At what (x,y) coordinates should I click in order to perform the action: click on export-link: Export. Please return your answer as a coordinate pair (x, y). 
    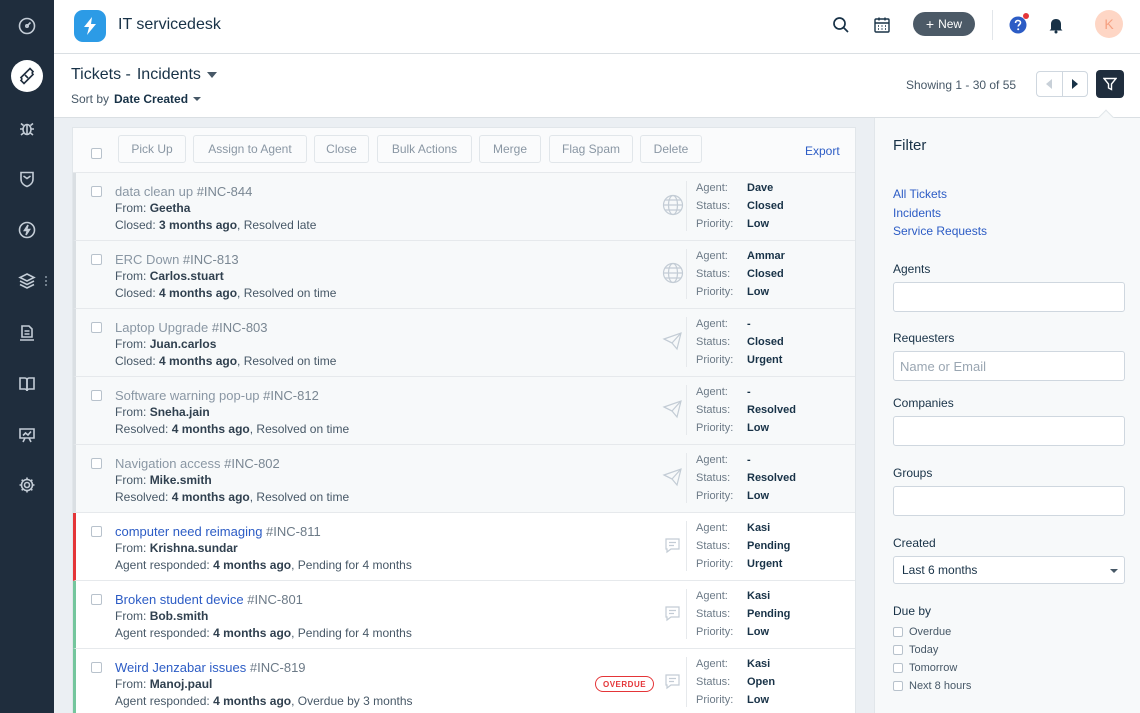
    Looking at the image, I should click on (822, 151).